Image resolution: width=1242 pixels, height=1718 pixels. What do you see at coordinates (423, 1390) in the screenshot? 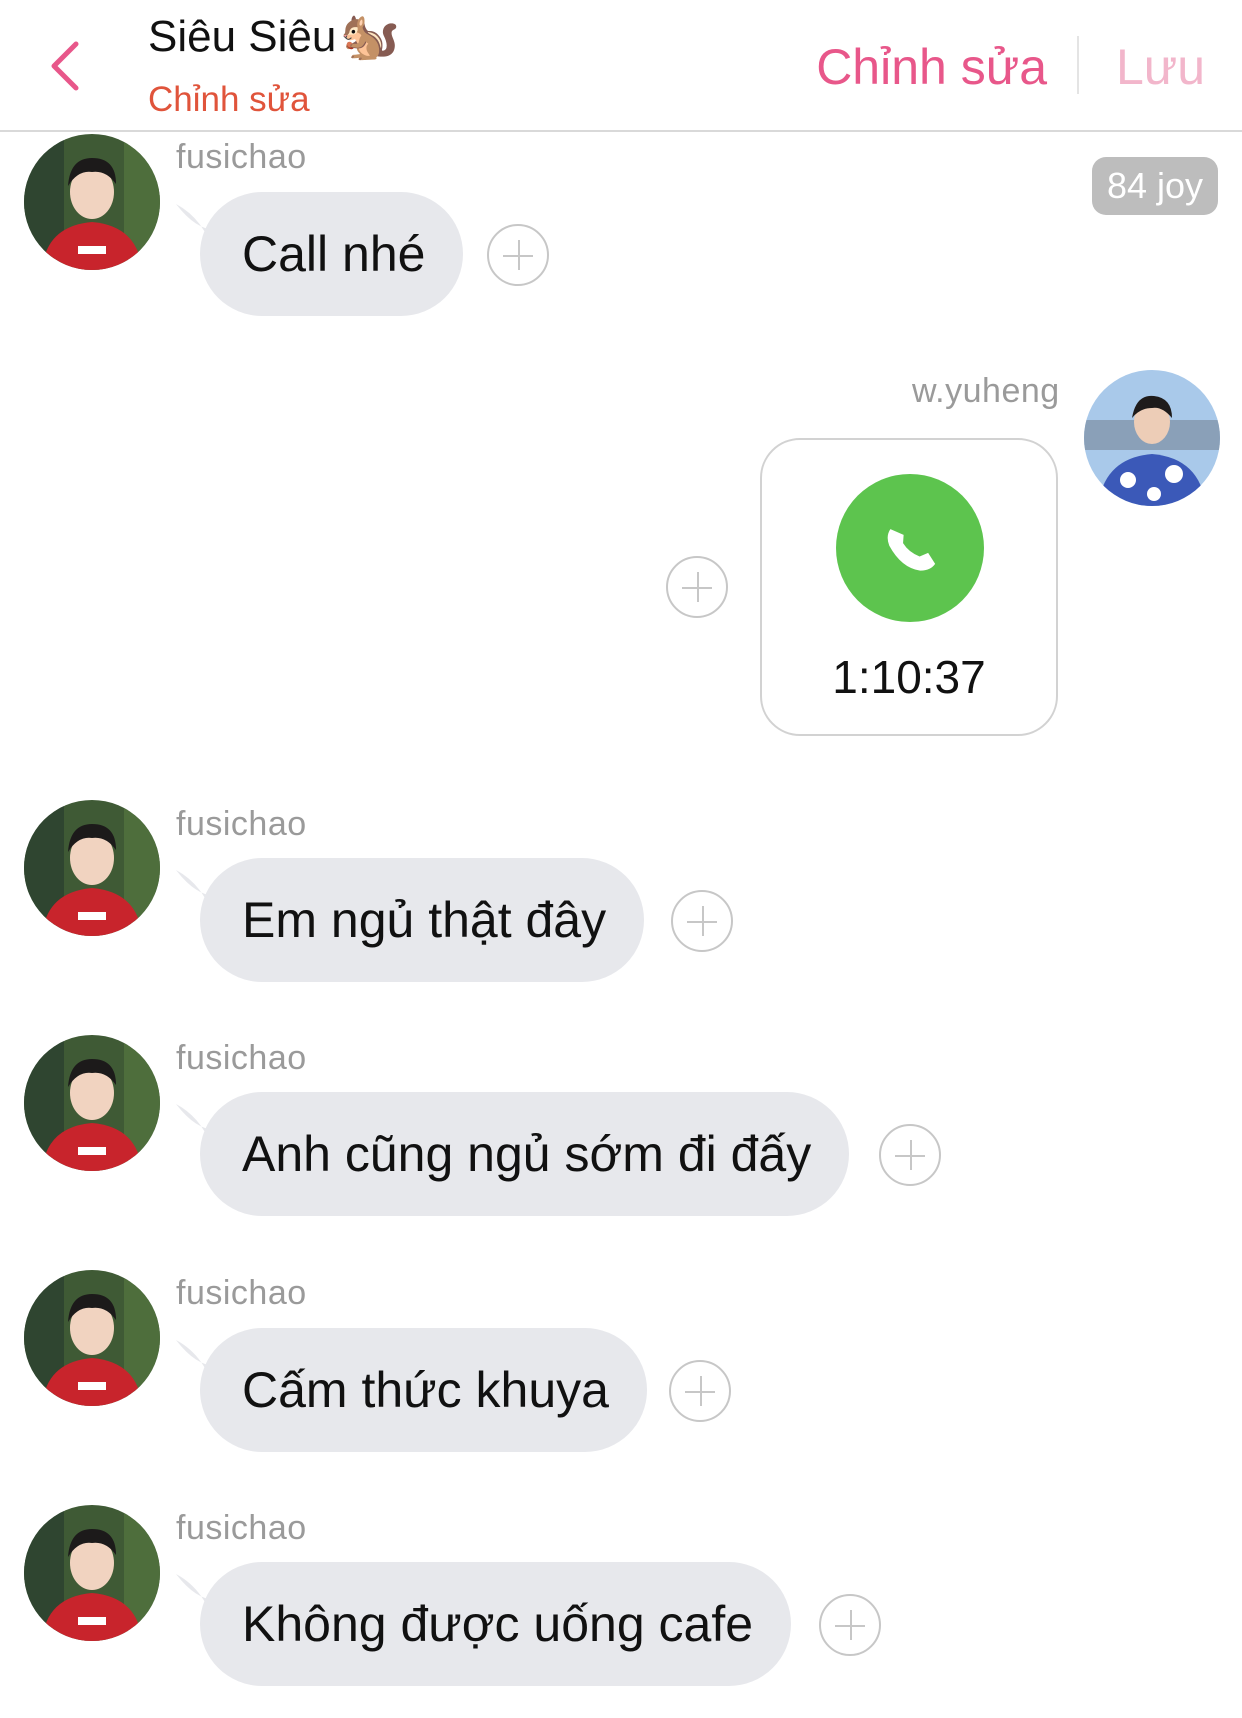
I see `message-bubble: Cấm thức khuya` at bounding box center [423, 1390].